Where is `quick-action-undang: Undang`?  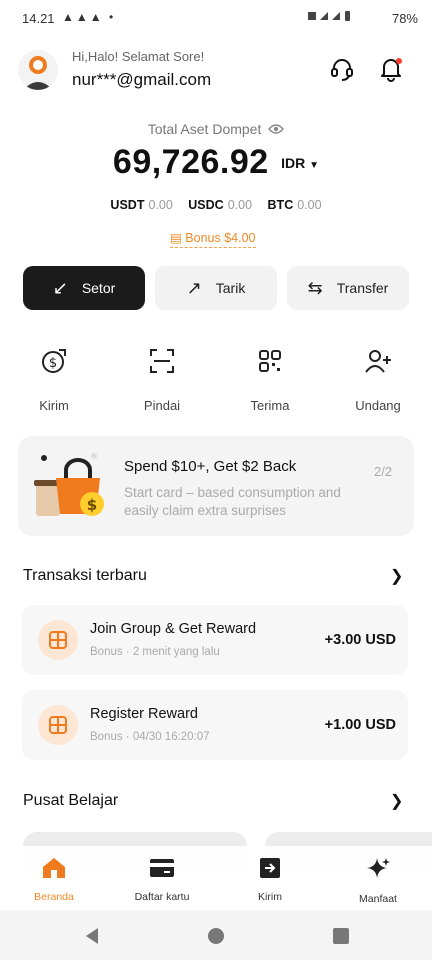
quick-action-undang: Undang is located at coordinates (378, 378).